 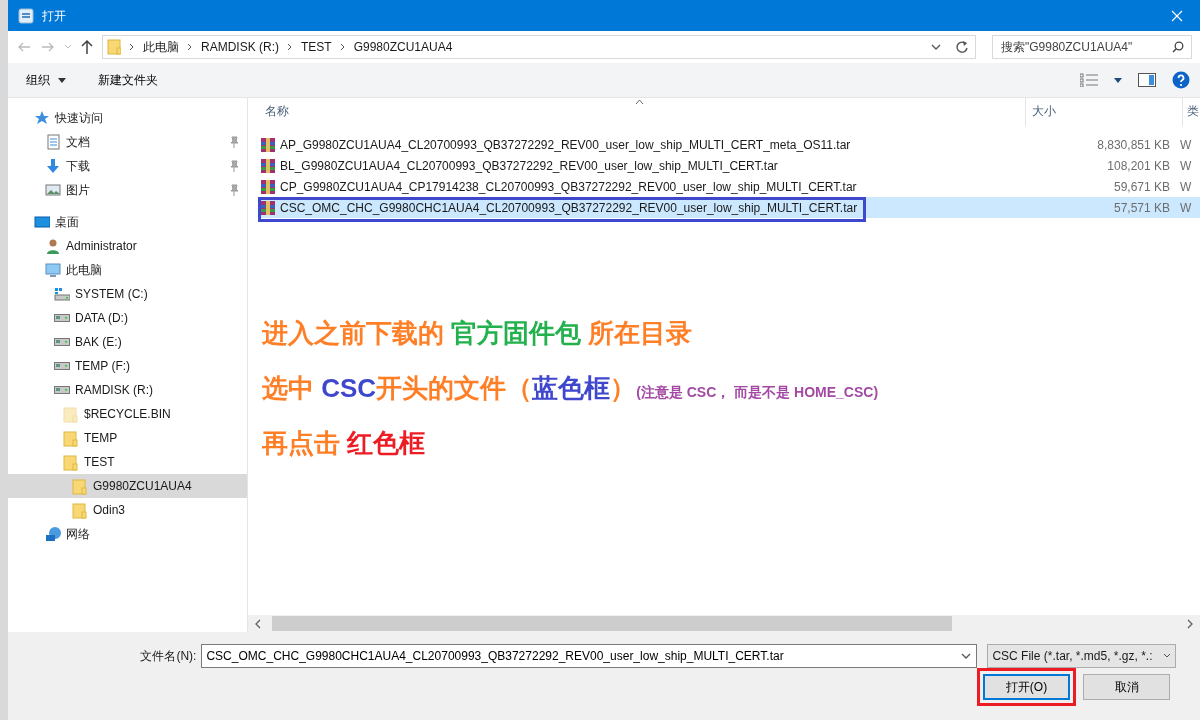 What do you see at coordinates (53, 166) in the screenshot?
I see `down-arrow-icon` at bounding box center [53, 166].